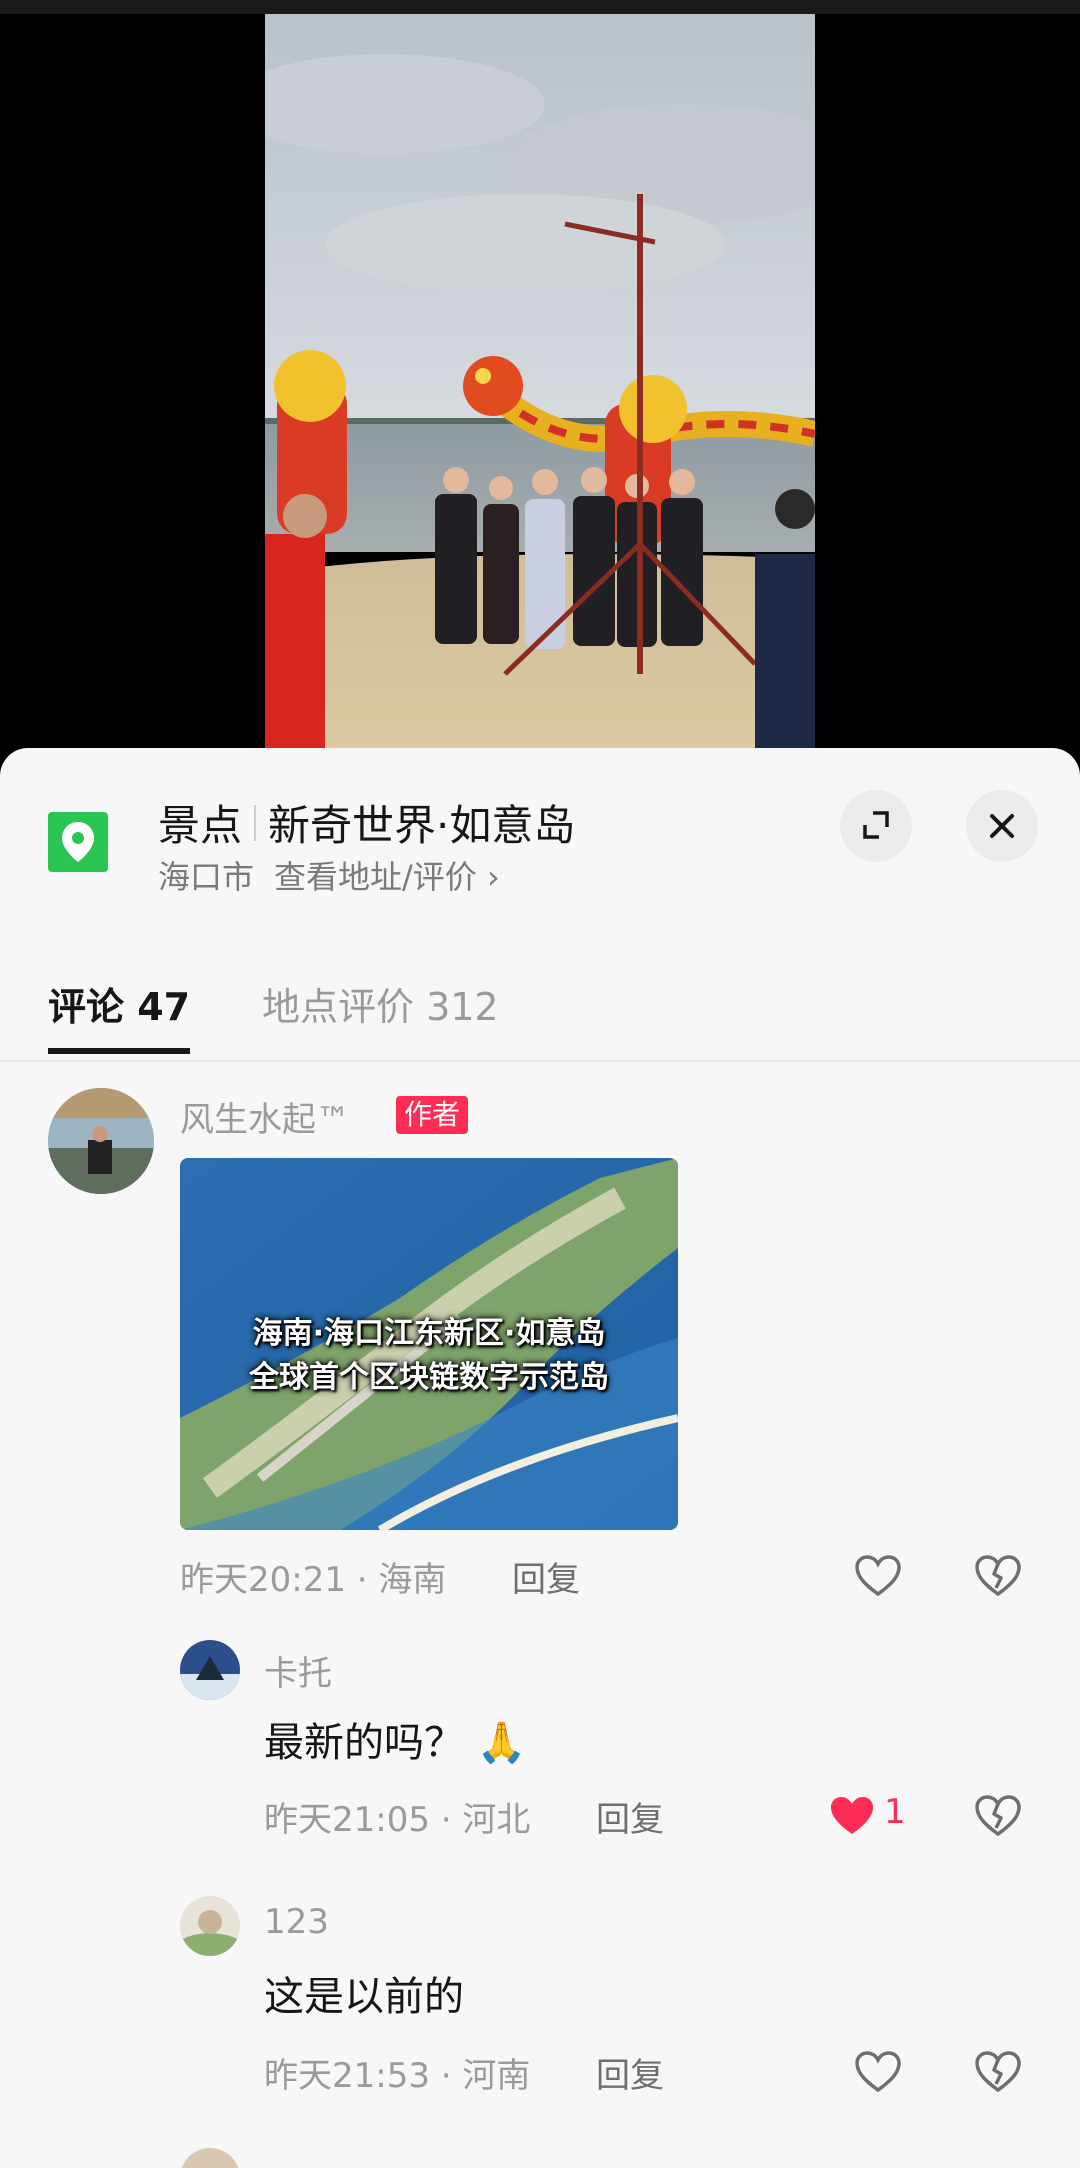  I want to click on comment-meta: 昨天21:05 · 河北, so click(397, 1820).